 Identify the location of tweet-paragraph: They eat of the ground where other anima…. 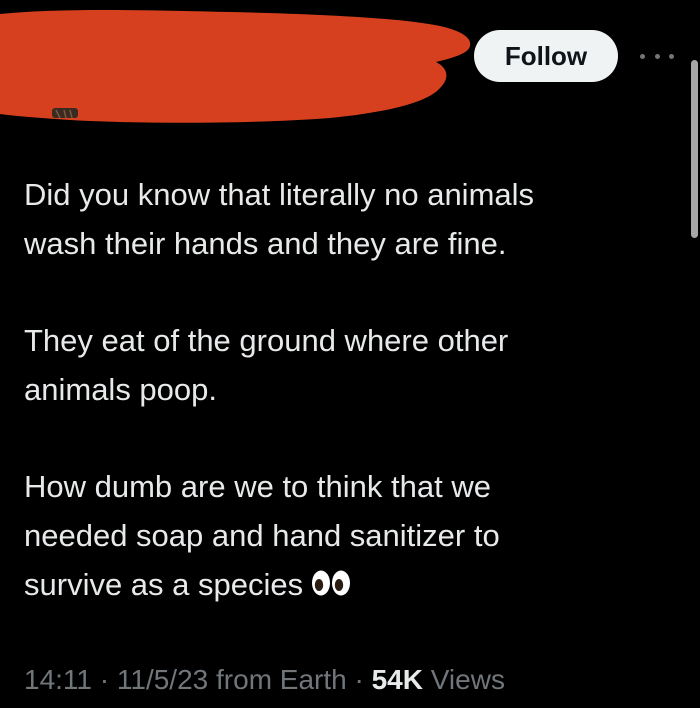
(266, 365).